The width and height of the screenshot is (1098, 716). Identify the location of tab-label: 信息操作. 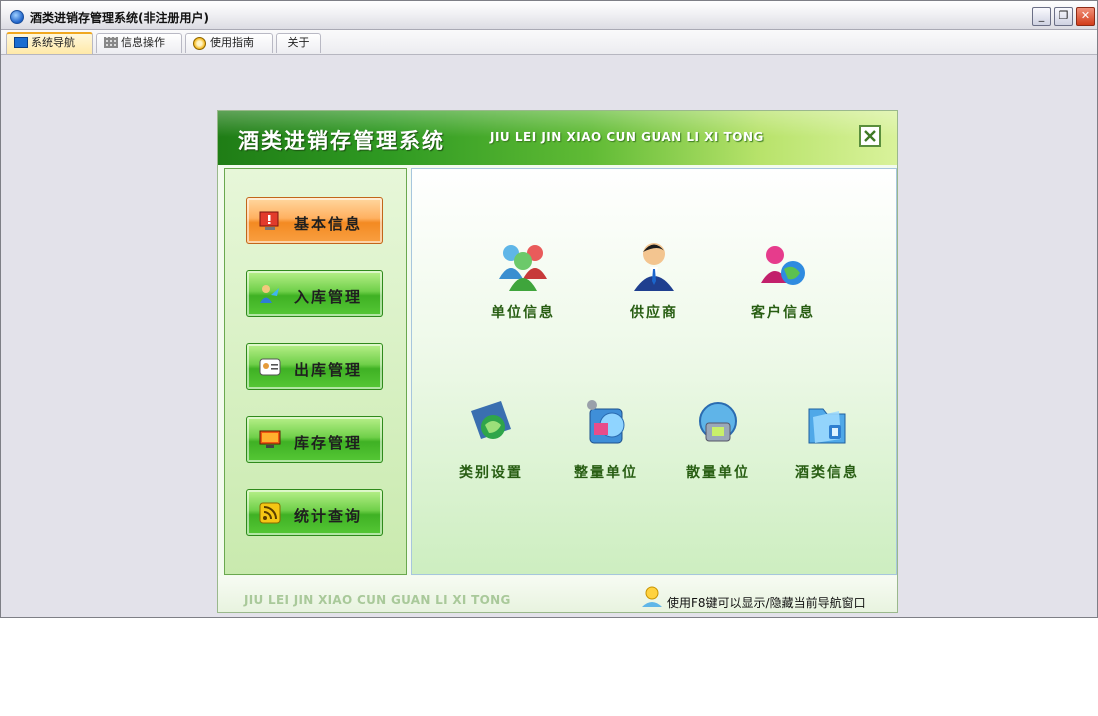
(143, 42).